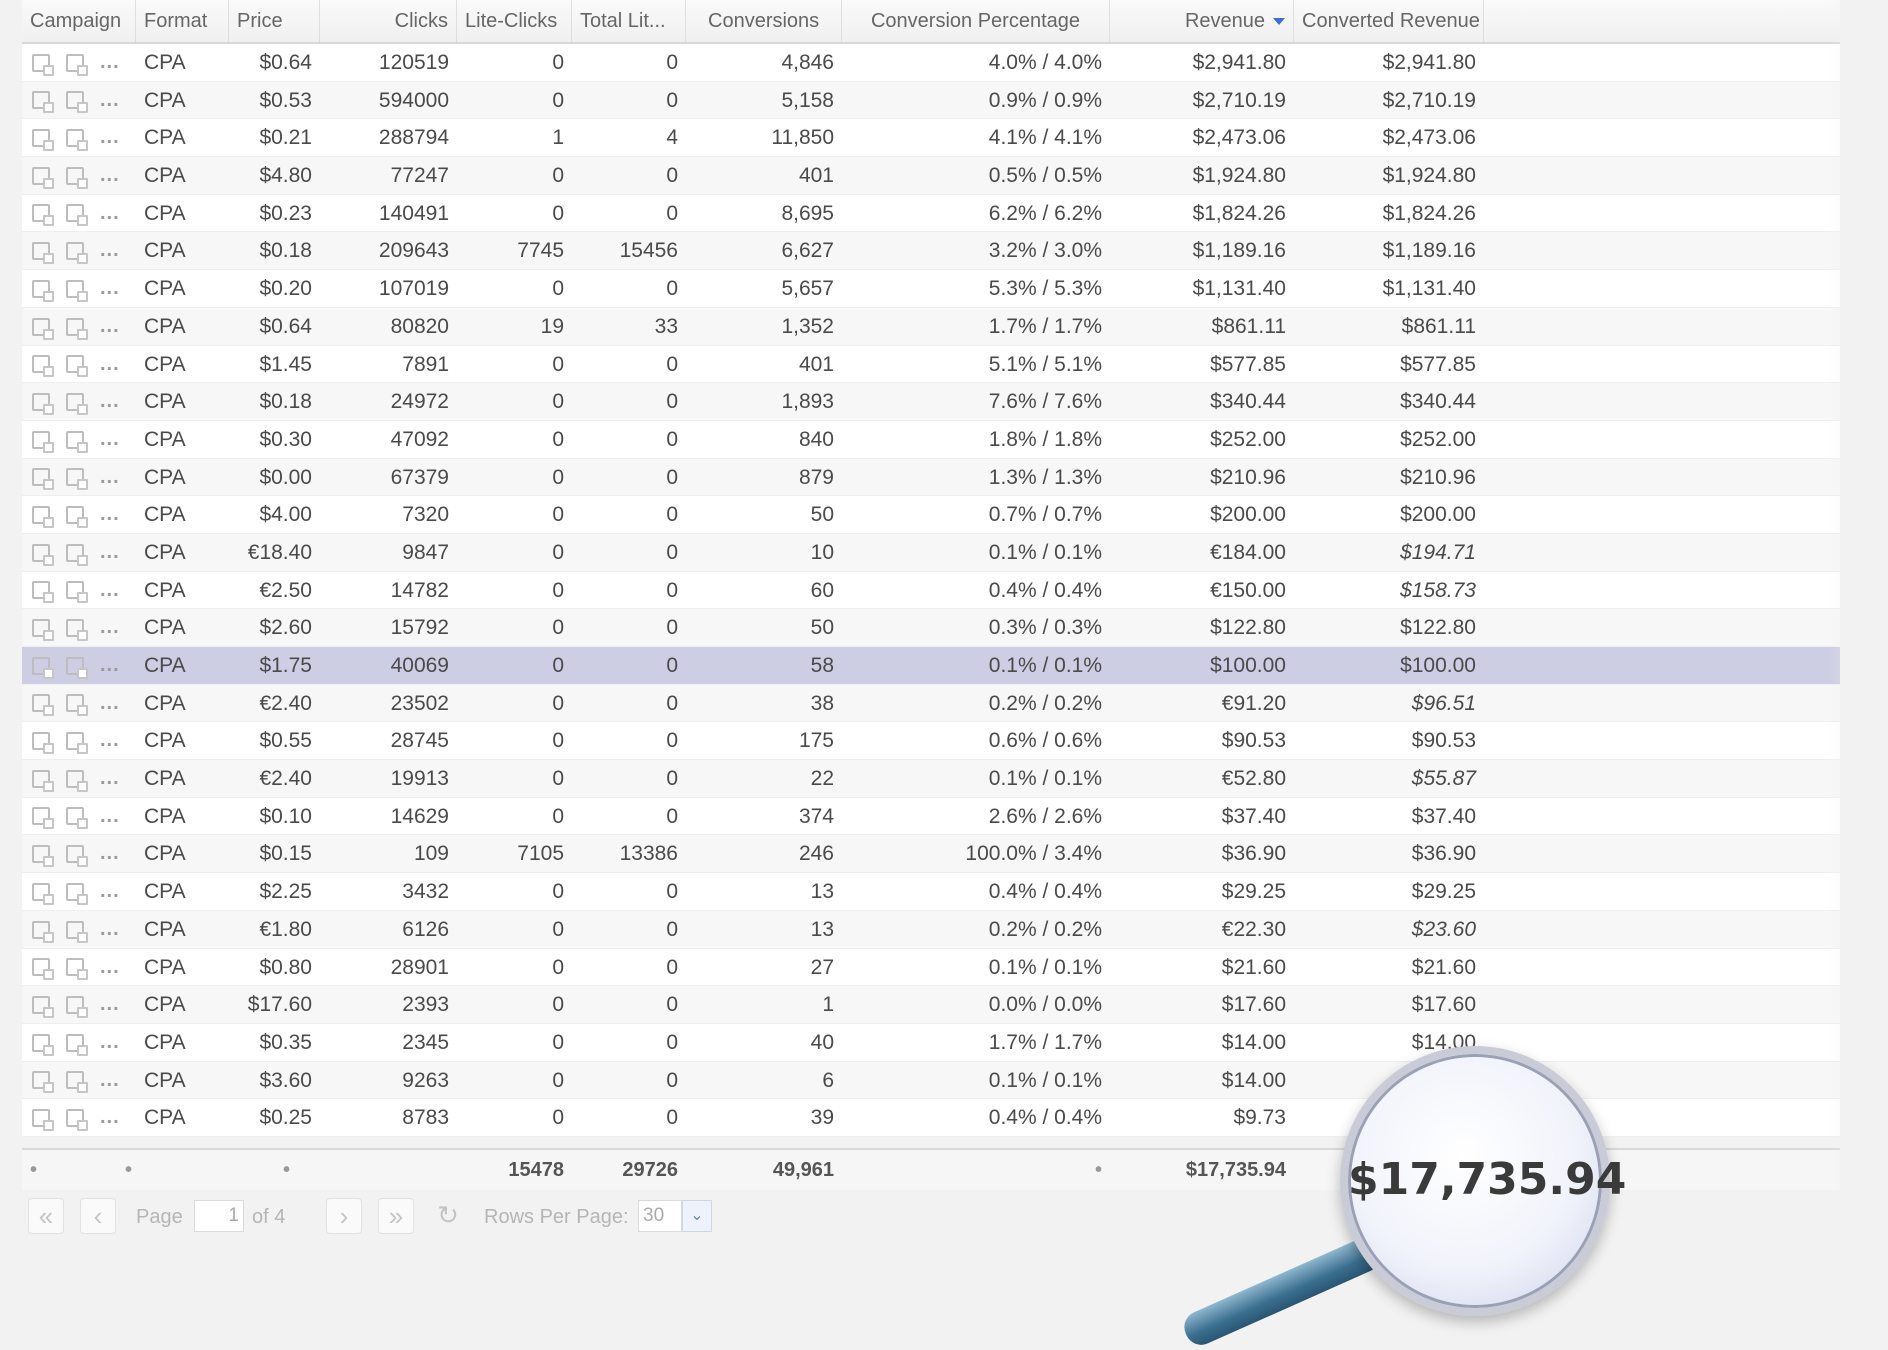 The height and width of the screenshot is (1350, 1888). I want to click on next-page-button: ›, so click(344, 1216).